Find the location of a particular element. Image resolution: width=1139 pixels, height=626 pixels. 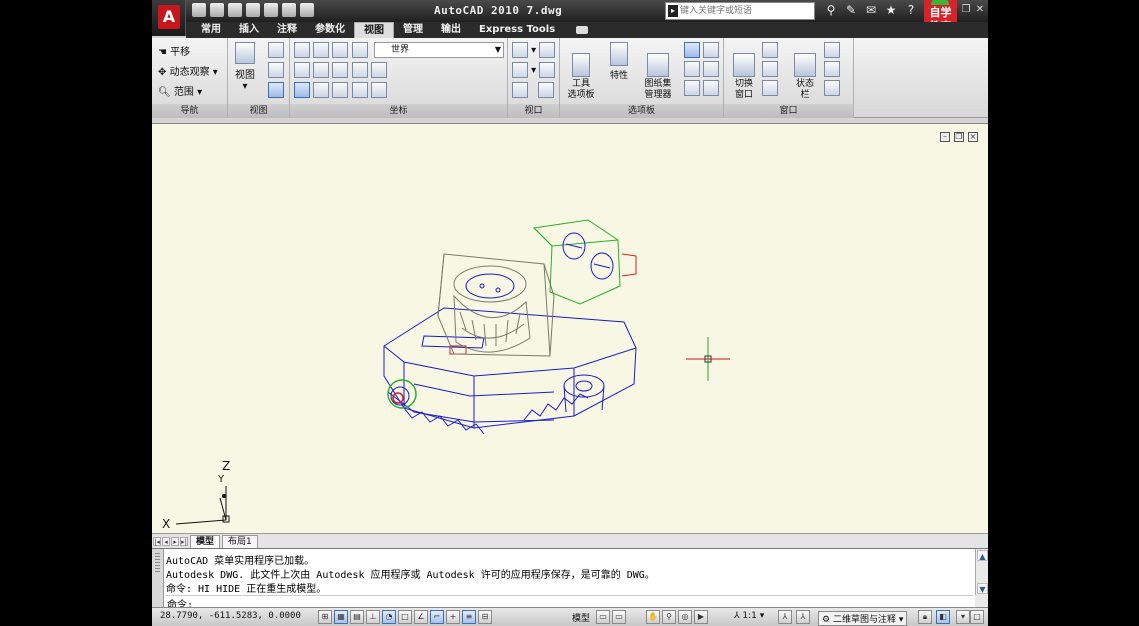

quickcalc-icon is located at coordinates (692, 69).